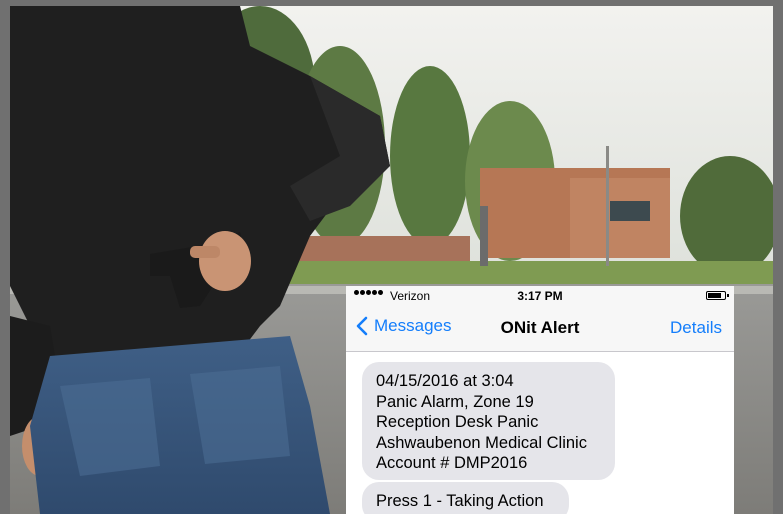 The image size is (783, 514). I want to click on message-line: Press 1 - Taking Action, so click(460, 501).